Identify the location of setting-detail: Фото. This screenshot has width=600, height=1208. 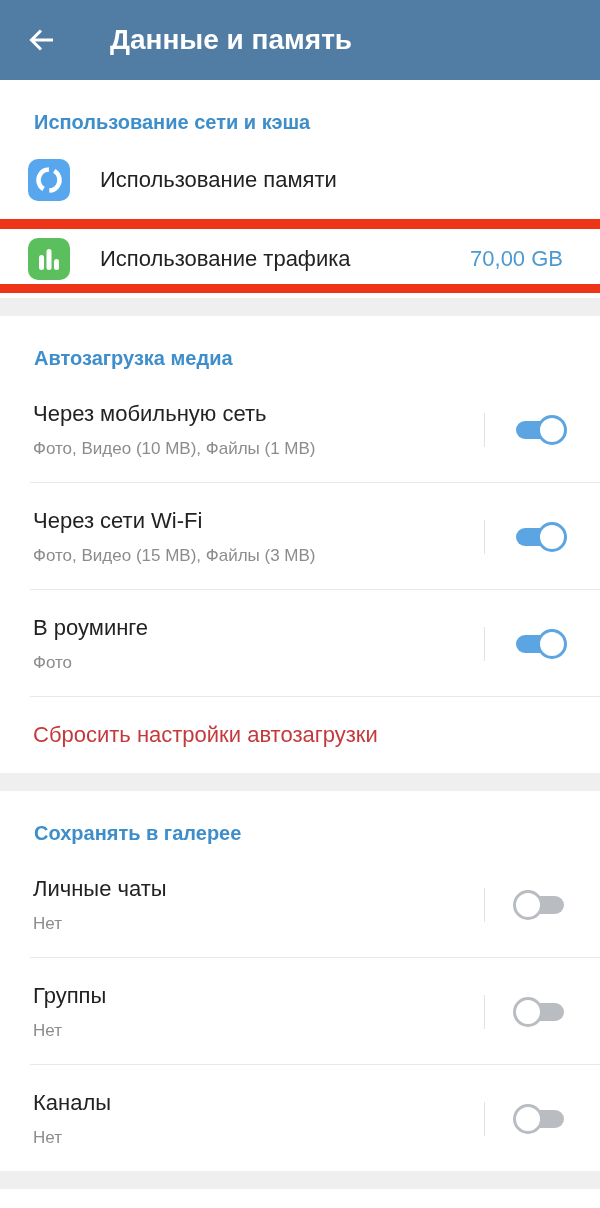
(53, 663).